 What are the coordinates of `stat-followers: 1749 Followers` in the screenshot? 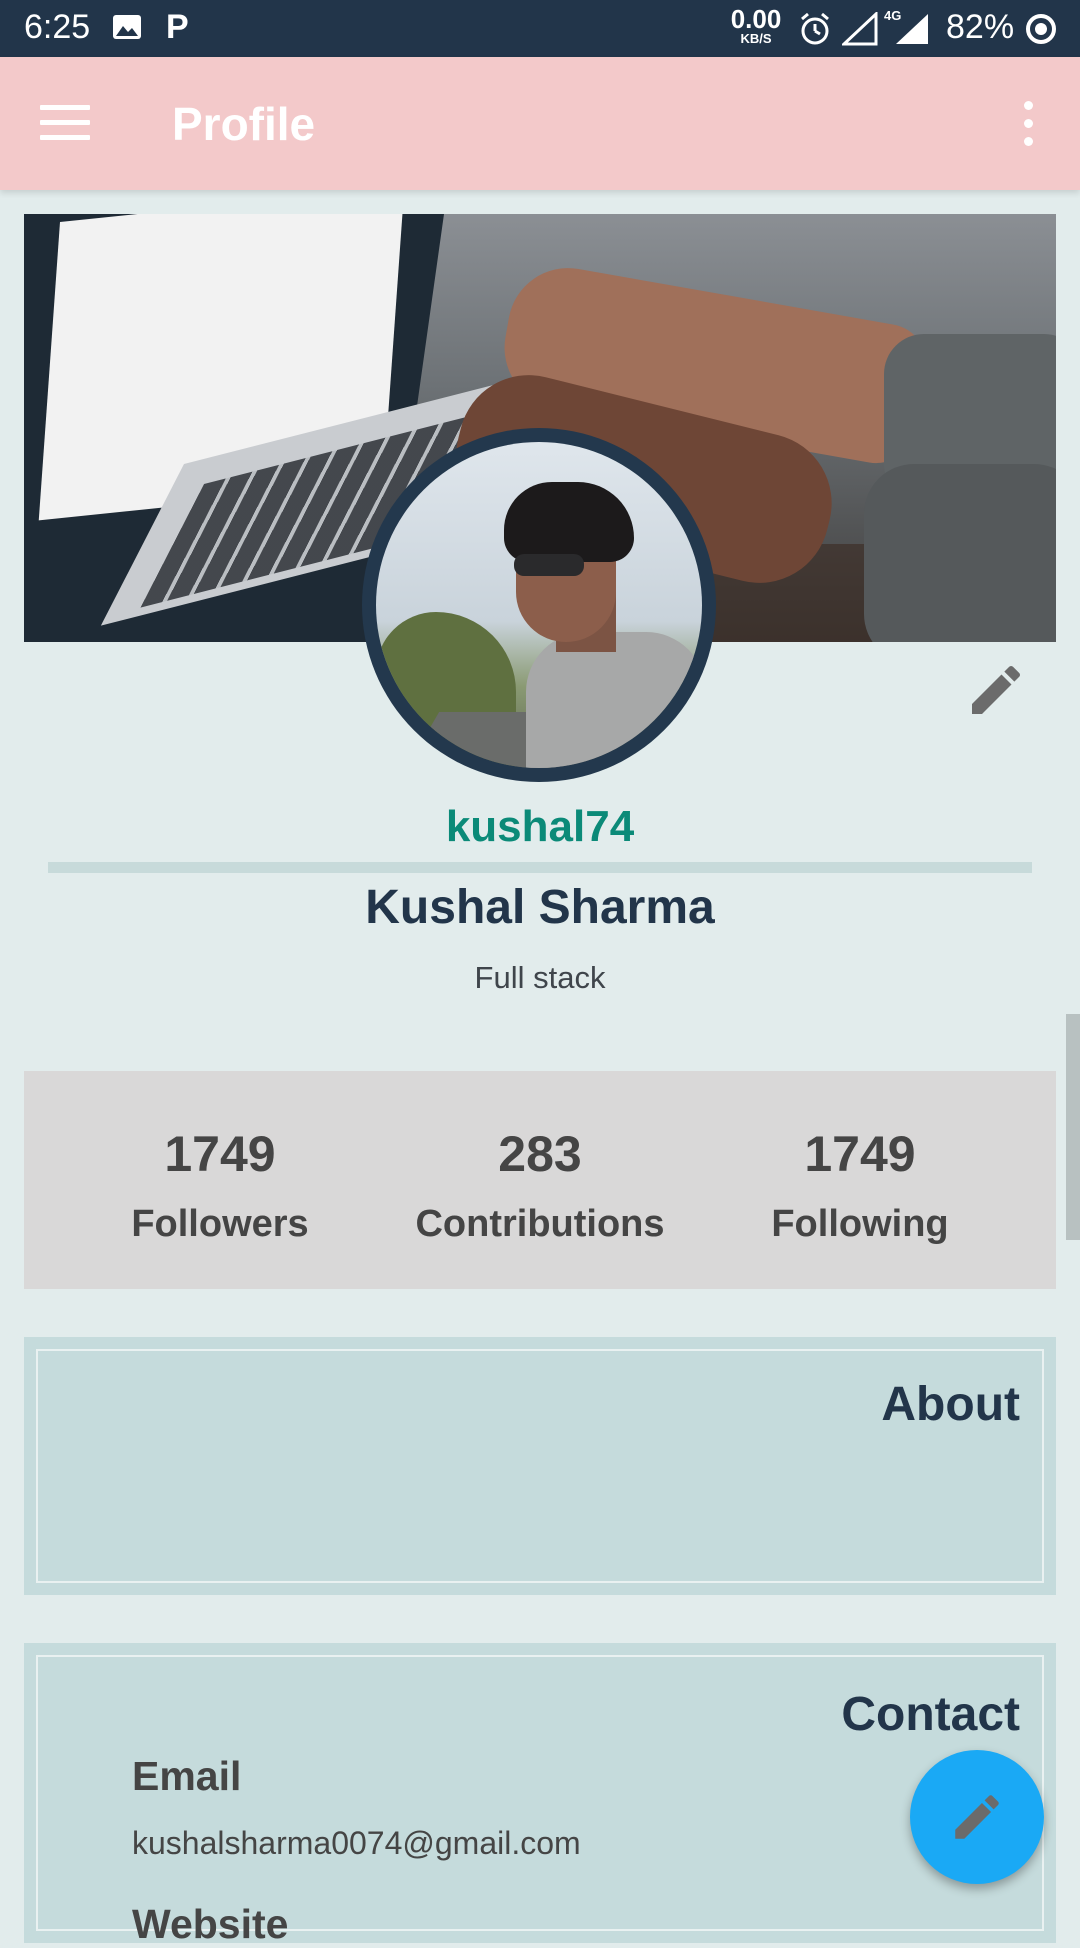 It's located at (220, 1180).